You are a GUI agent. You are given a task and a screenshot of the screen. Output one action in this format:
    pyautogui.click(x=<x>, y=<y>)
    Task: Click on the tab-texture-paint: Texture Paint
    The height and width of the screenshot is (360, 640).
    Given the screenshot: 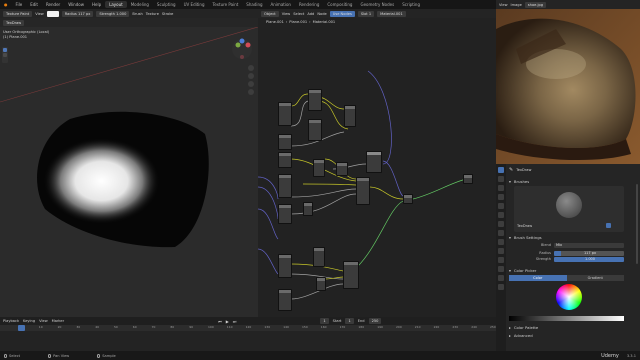 What is the action you would take?
    pyautogui.click(x=225, y=4)
    